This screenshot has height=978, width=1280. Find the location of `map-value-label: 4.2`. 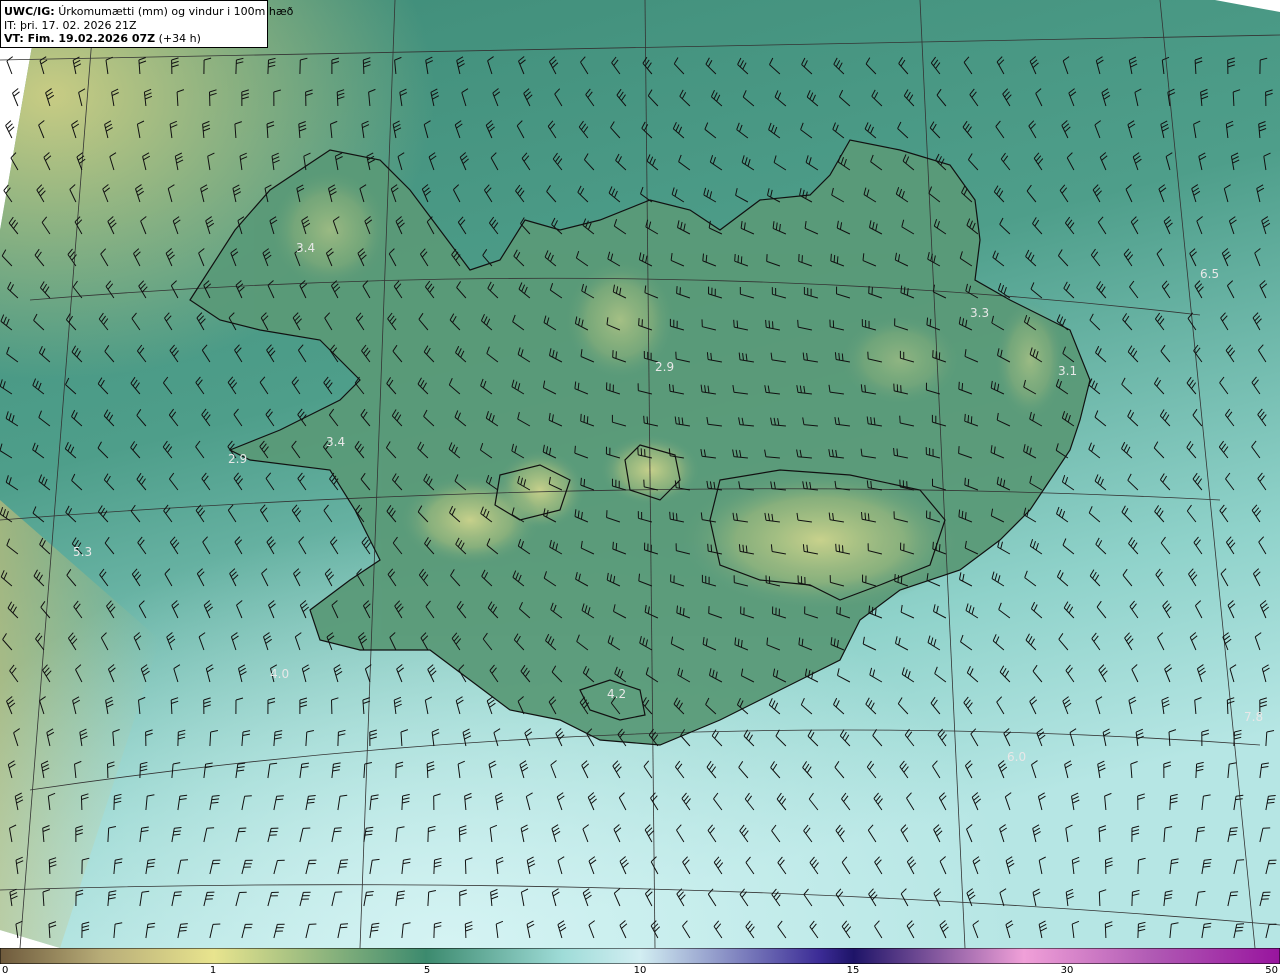

map-value-label: 4.2 is located at coordinates (616, 694).